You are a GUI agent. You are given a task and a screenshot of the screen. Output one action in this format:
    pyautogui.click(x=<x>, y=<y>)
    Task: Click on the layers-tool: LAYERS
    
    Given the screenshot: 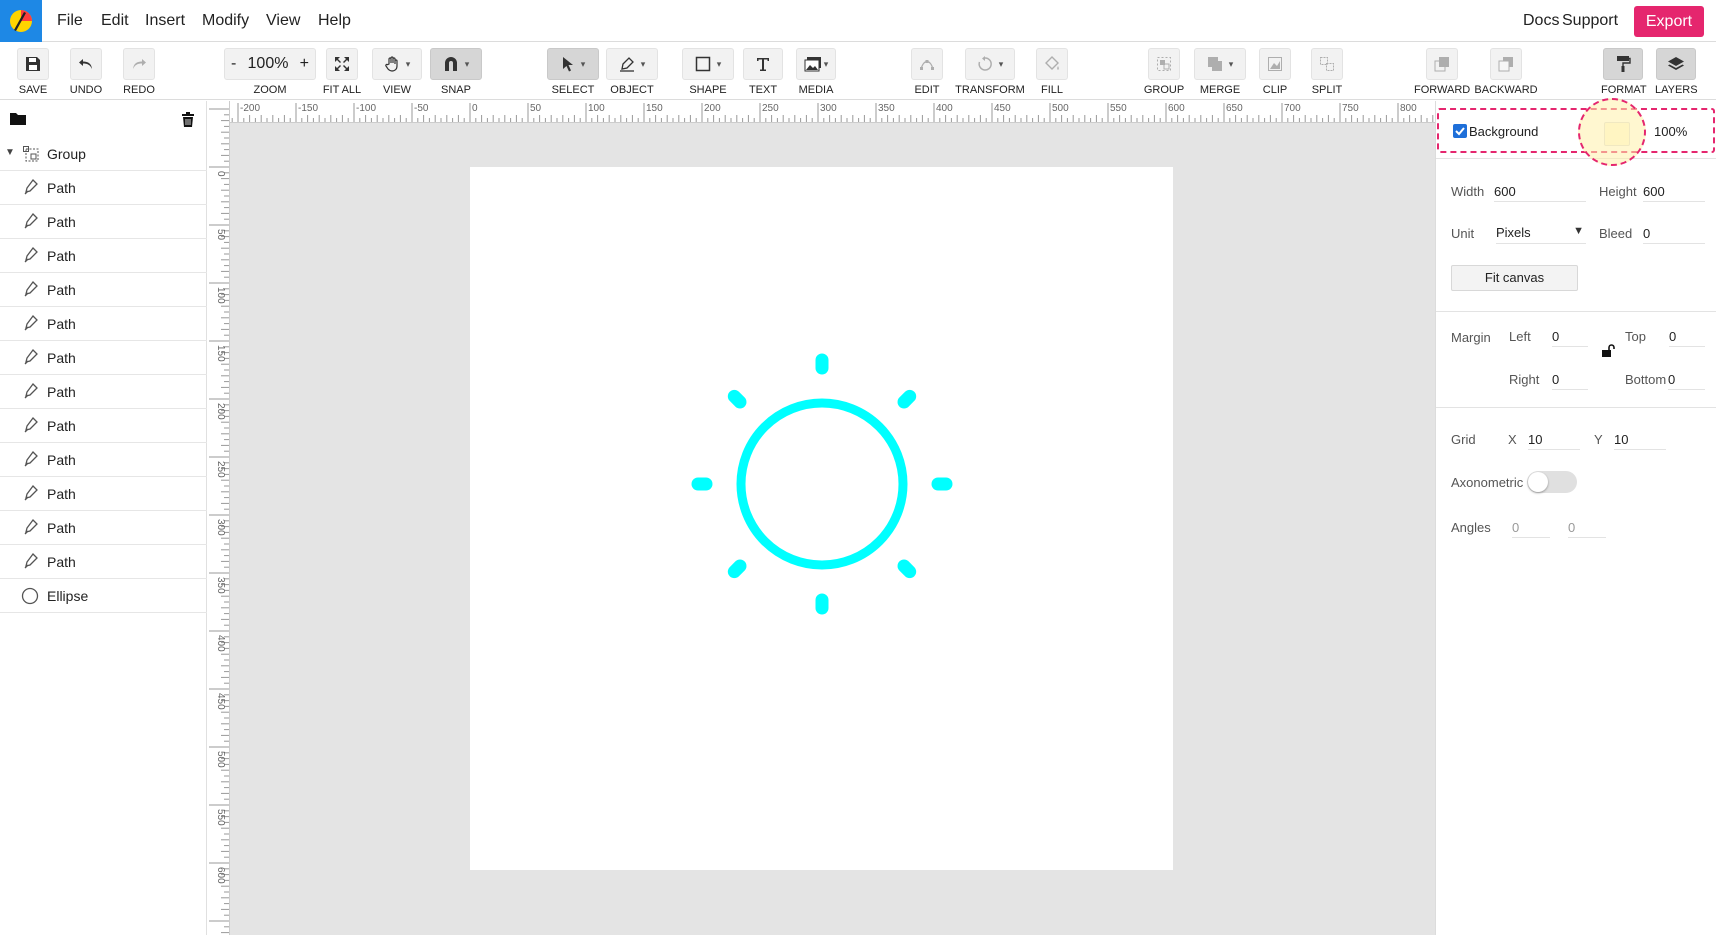 What is the action you would take?
    pyautogui.click(x=1676, y=71)
    